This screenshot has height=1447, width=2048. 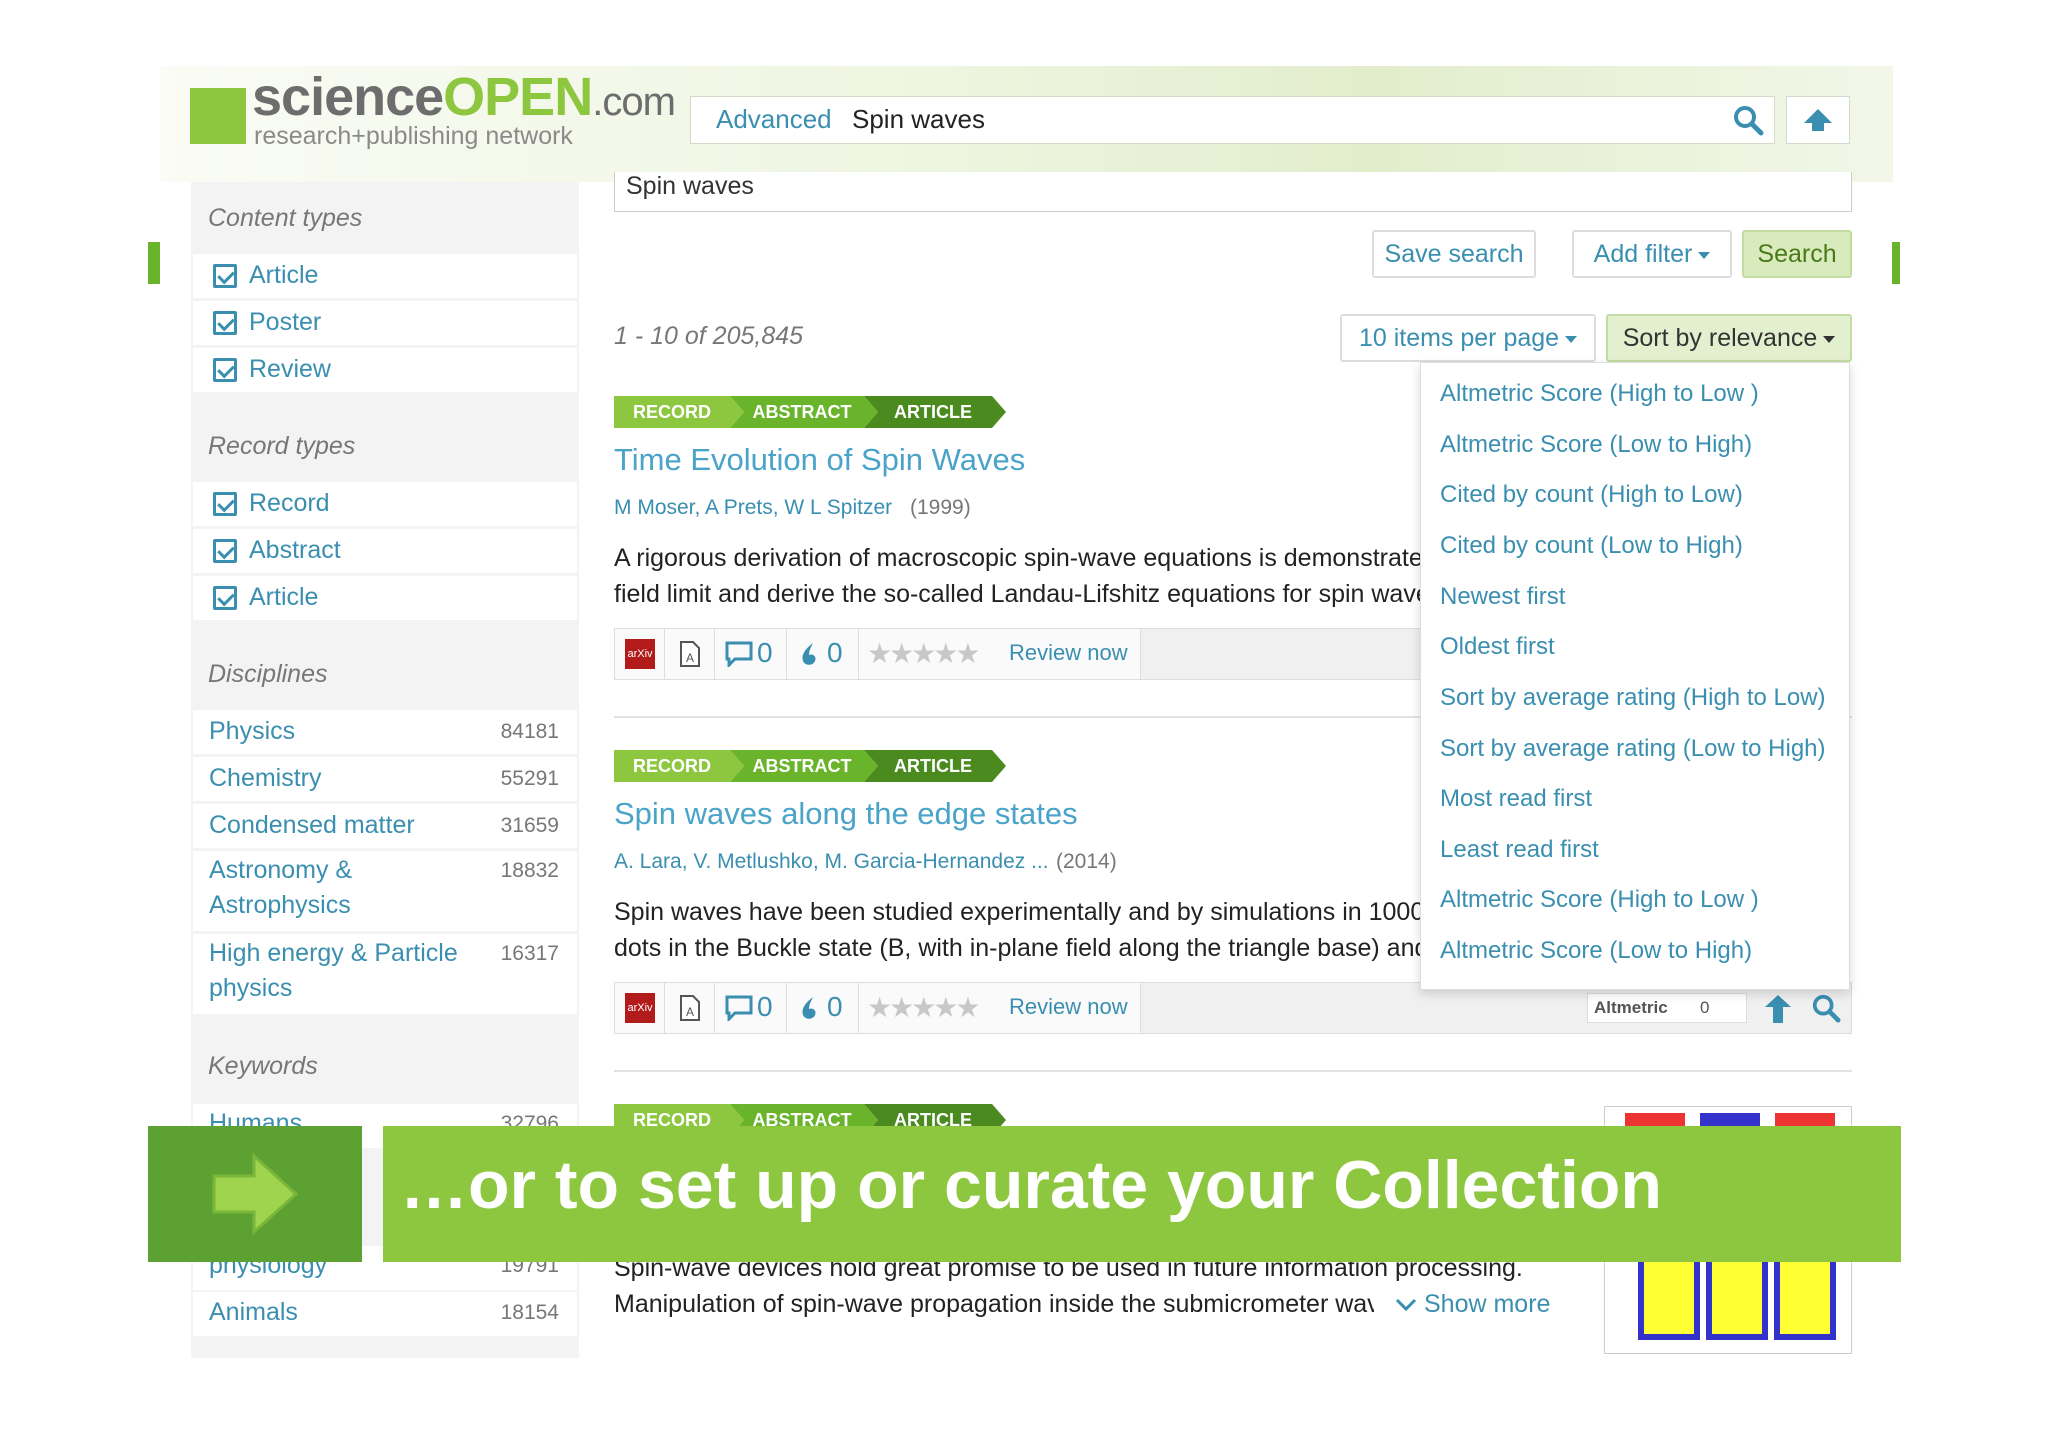 What do you see at coordinates (846, 814) in the screenshot?
I see `result-title: Spin waves along the edge states` at bounding box center [846, 814].